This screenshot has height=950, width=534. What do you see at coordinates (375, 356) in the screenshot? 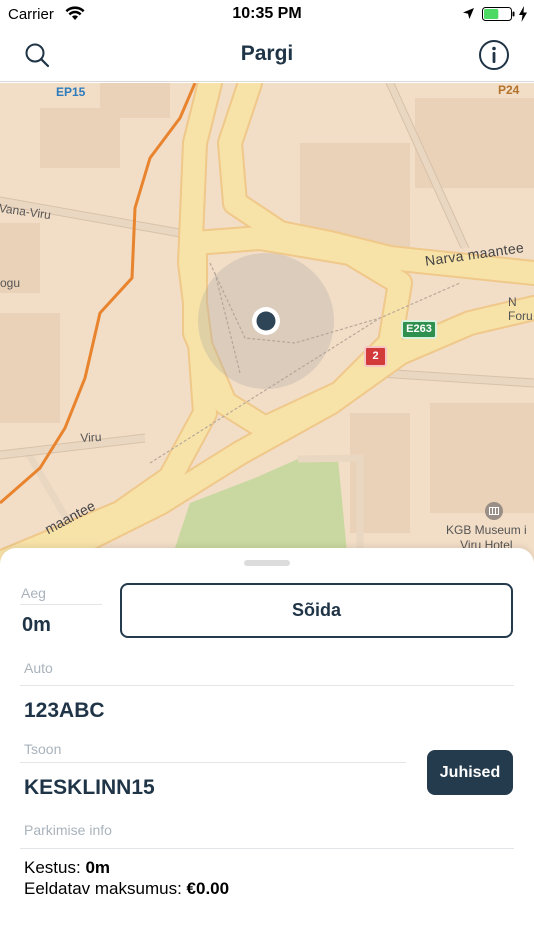
I see `road-shield-2: 2` at bounding box center [375, 356].